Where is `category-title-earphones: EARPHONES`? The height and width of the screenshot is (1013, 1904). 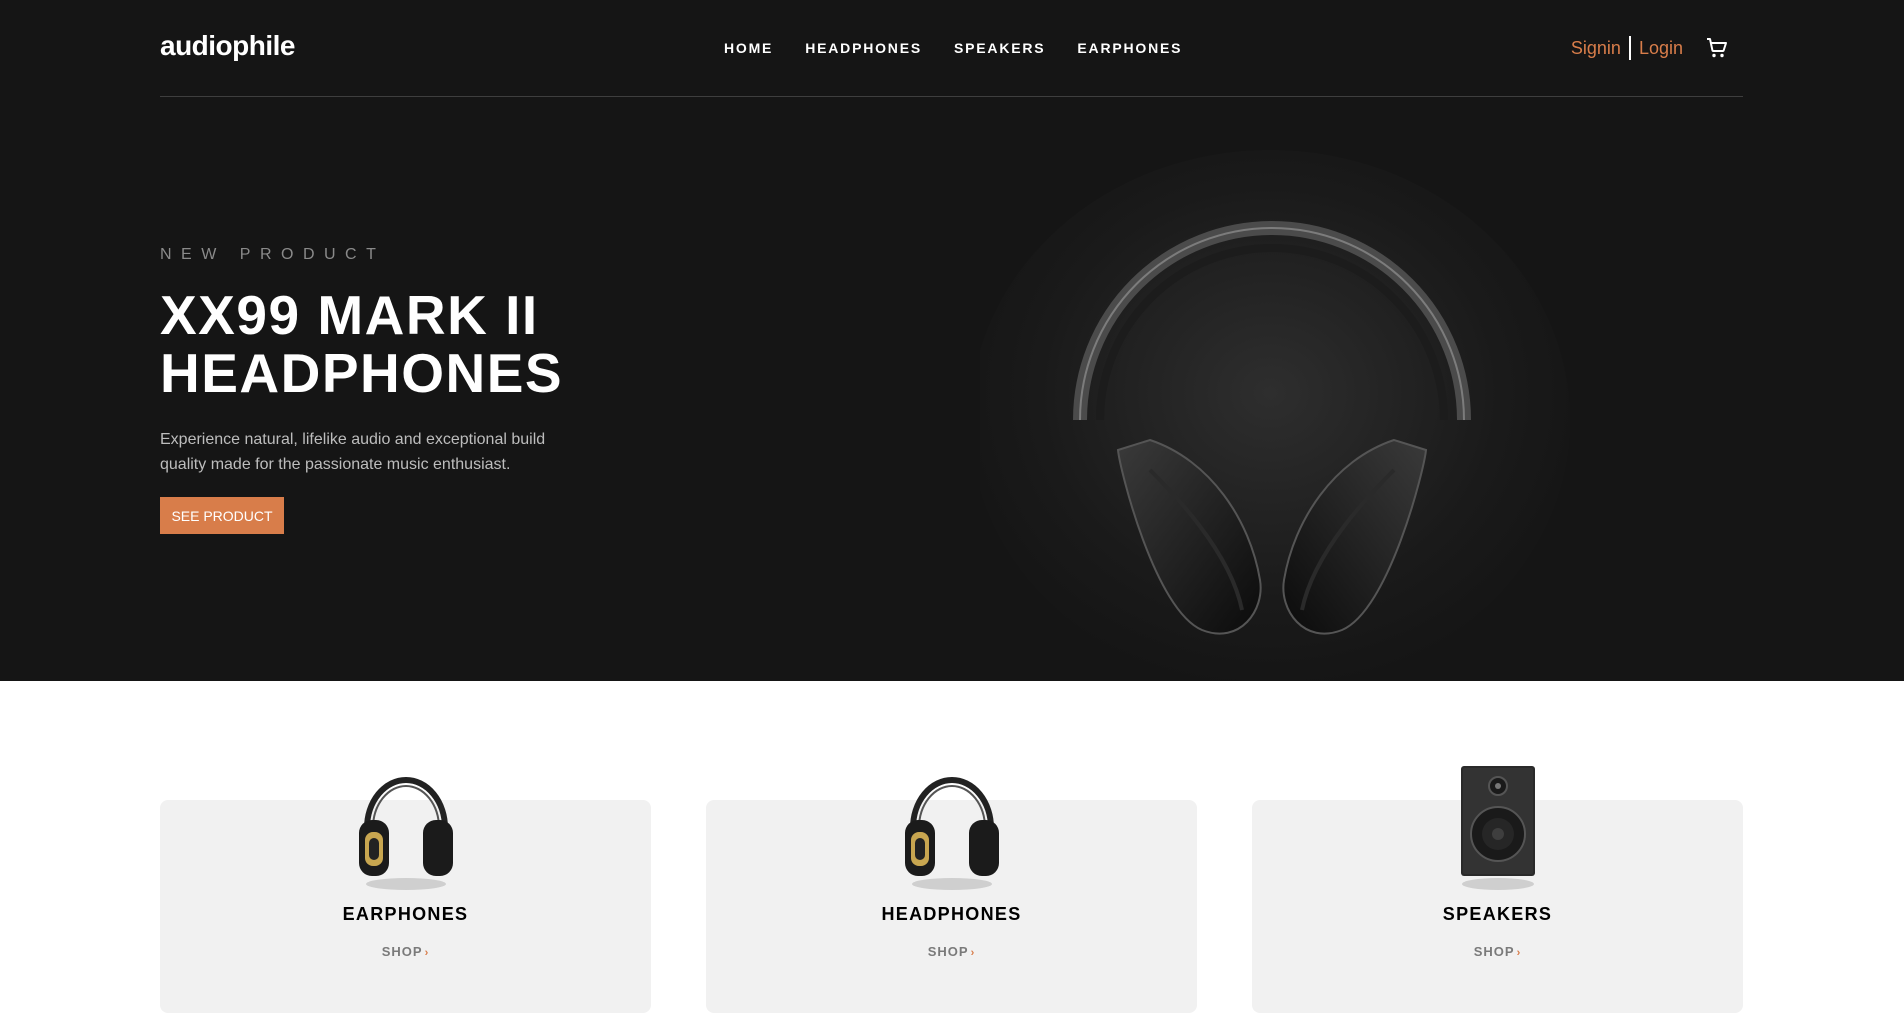
category-title-earphones: EARPHONES is located at coordinates (405, 914).